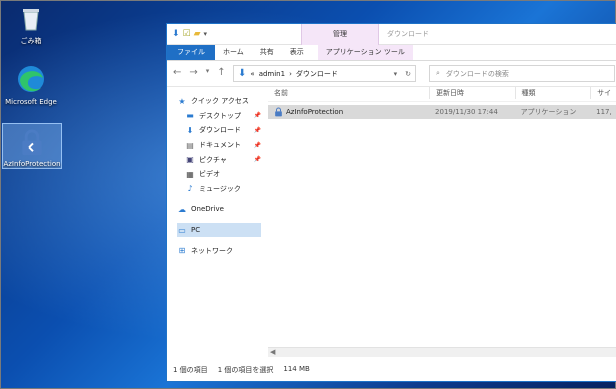 The width and height of the screenshot is (616, 389). What do you see at coordinates (603, 93) in the screenshot?
I see `column-size: サイズ` at bounding box center [603, 93].